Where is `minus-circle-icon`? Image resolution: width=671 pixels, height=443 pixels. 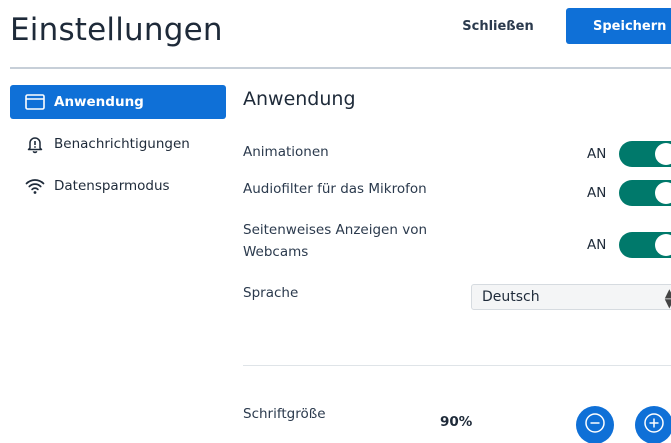
minus-circle-icon is located at coordinates (595, 425).